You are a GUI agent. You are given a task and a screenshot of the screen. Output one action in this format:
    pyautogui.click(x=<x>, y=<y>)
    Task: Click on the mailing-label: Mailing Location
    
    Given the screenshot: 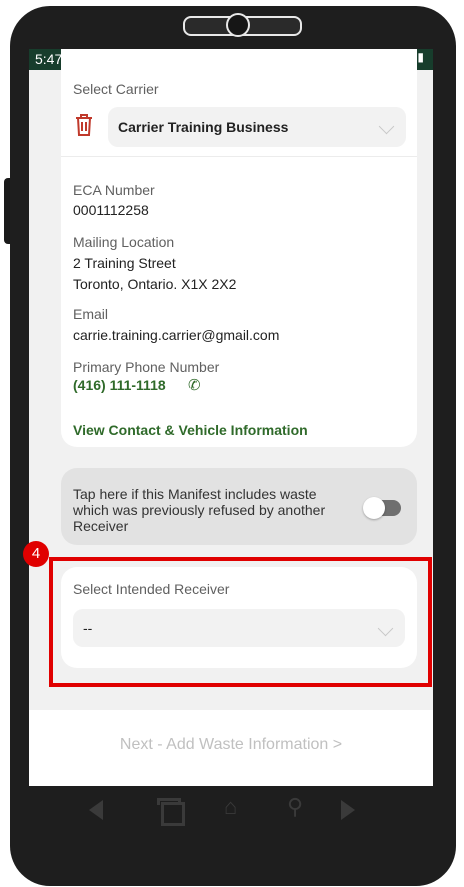 What is the action you would take?
    pyautogui.click(x=124, y=242)
    